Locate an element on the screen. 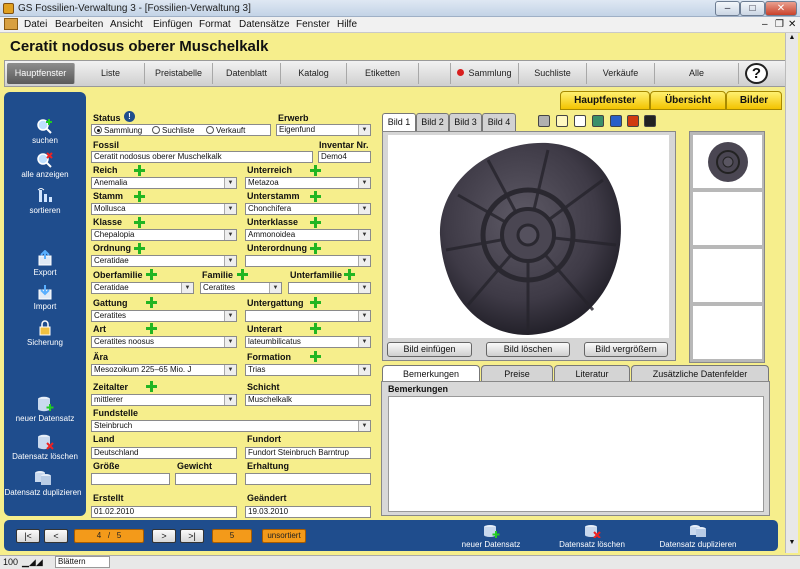  aera-select: Mesozoikum 225–65 Mio. J is located at coordinates (164, 370).